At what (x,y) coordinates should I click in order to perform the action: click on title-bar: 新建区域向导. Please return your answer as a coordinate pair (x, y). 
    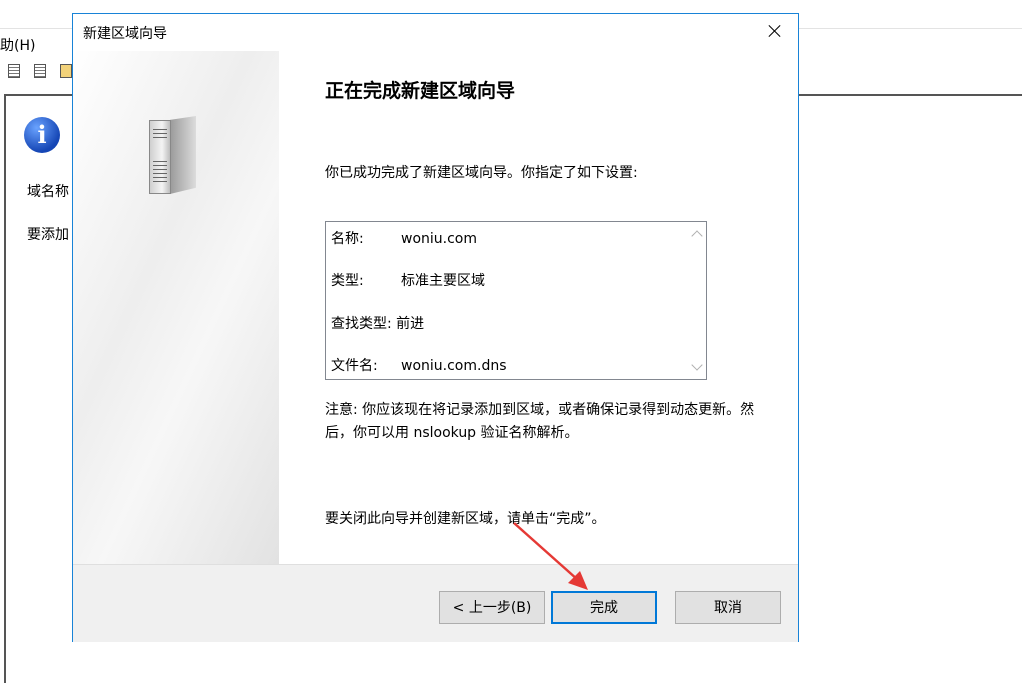
    Looking at the image, I should click on (435, 32).